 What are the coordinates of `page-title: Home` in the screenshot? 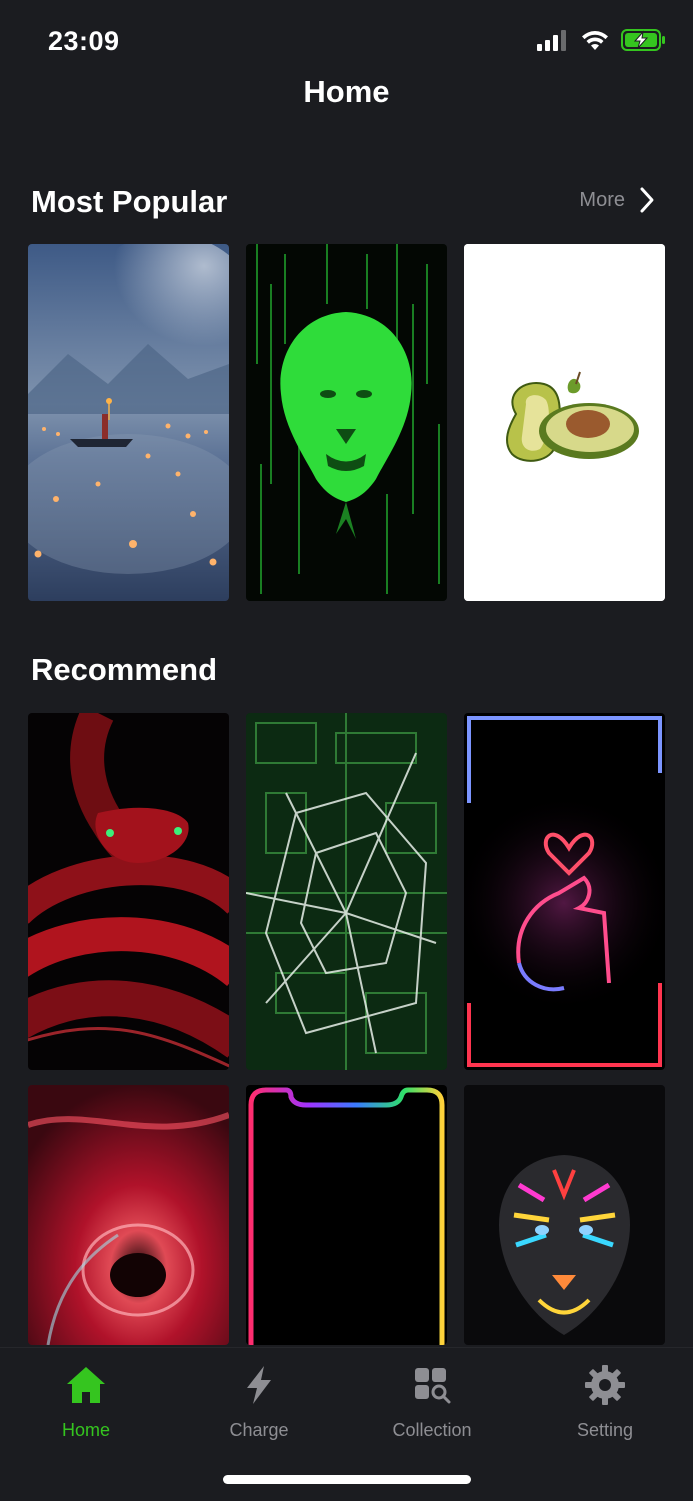 It's located at (346, 91).